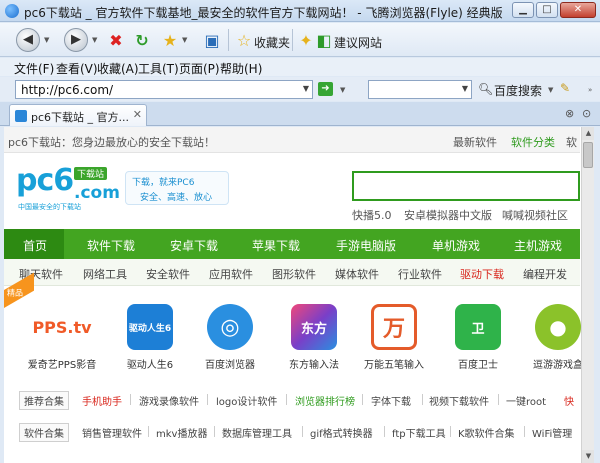  I want to click on go-button: ➜, so click(325, 89).